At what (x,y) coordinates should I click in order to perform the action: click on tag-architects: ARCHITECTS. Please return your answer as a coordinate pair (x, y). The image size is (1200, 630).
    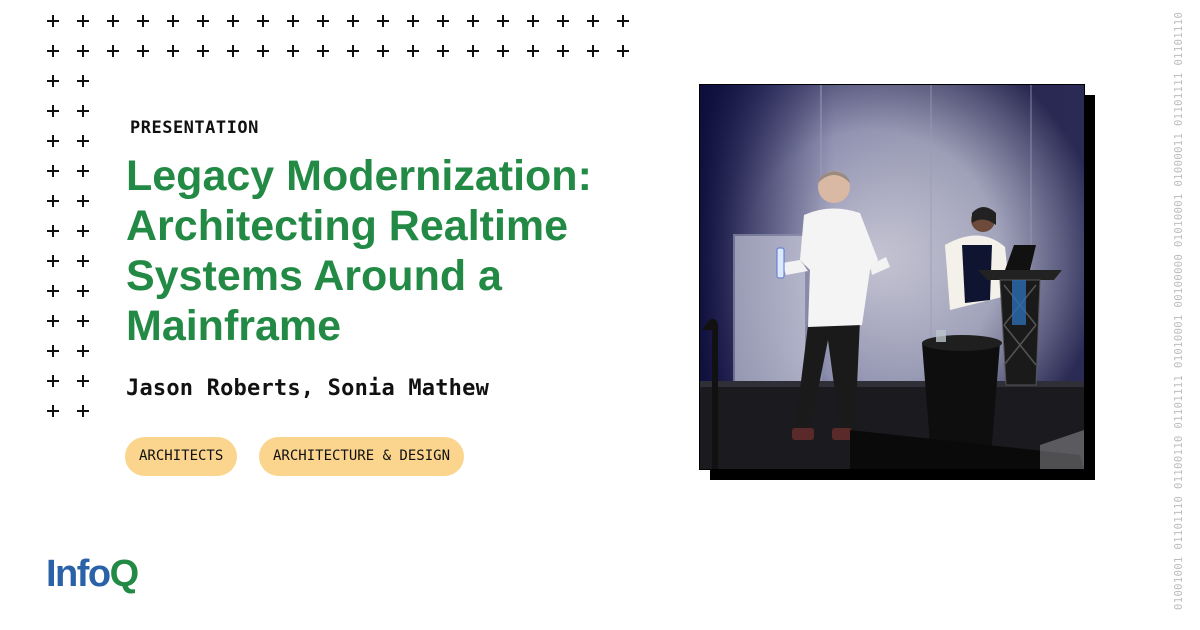
    Looking at the image, I should click on (181, 456).